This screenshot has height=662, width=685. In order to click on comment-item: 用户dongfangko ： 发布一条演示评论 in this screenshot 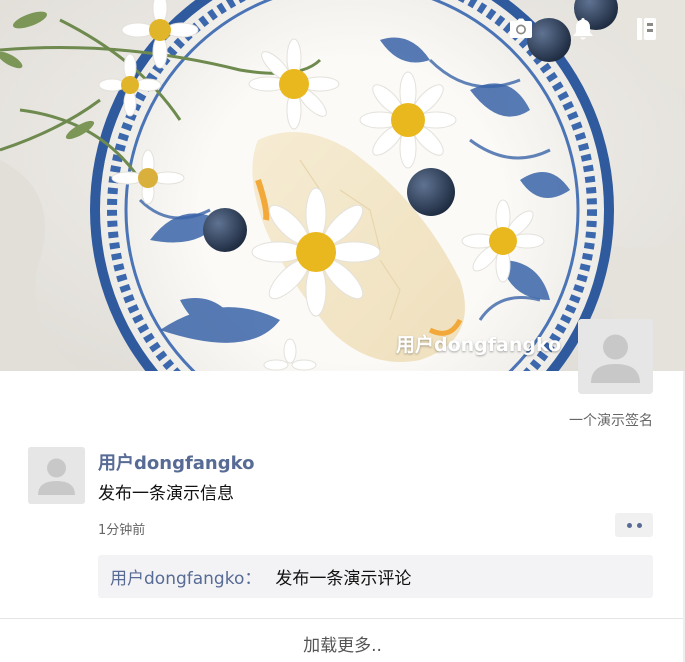, I will do `click(375, 576)`.